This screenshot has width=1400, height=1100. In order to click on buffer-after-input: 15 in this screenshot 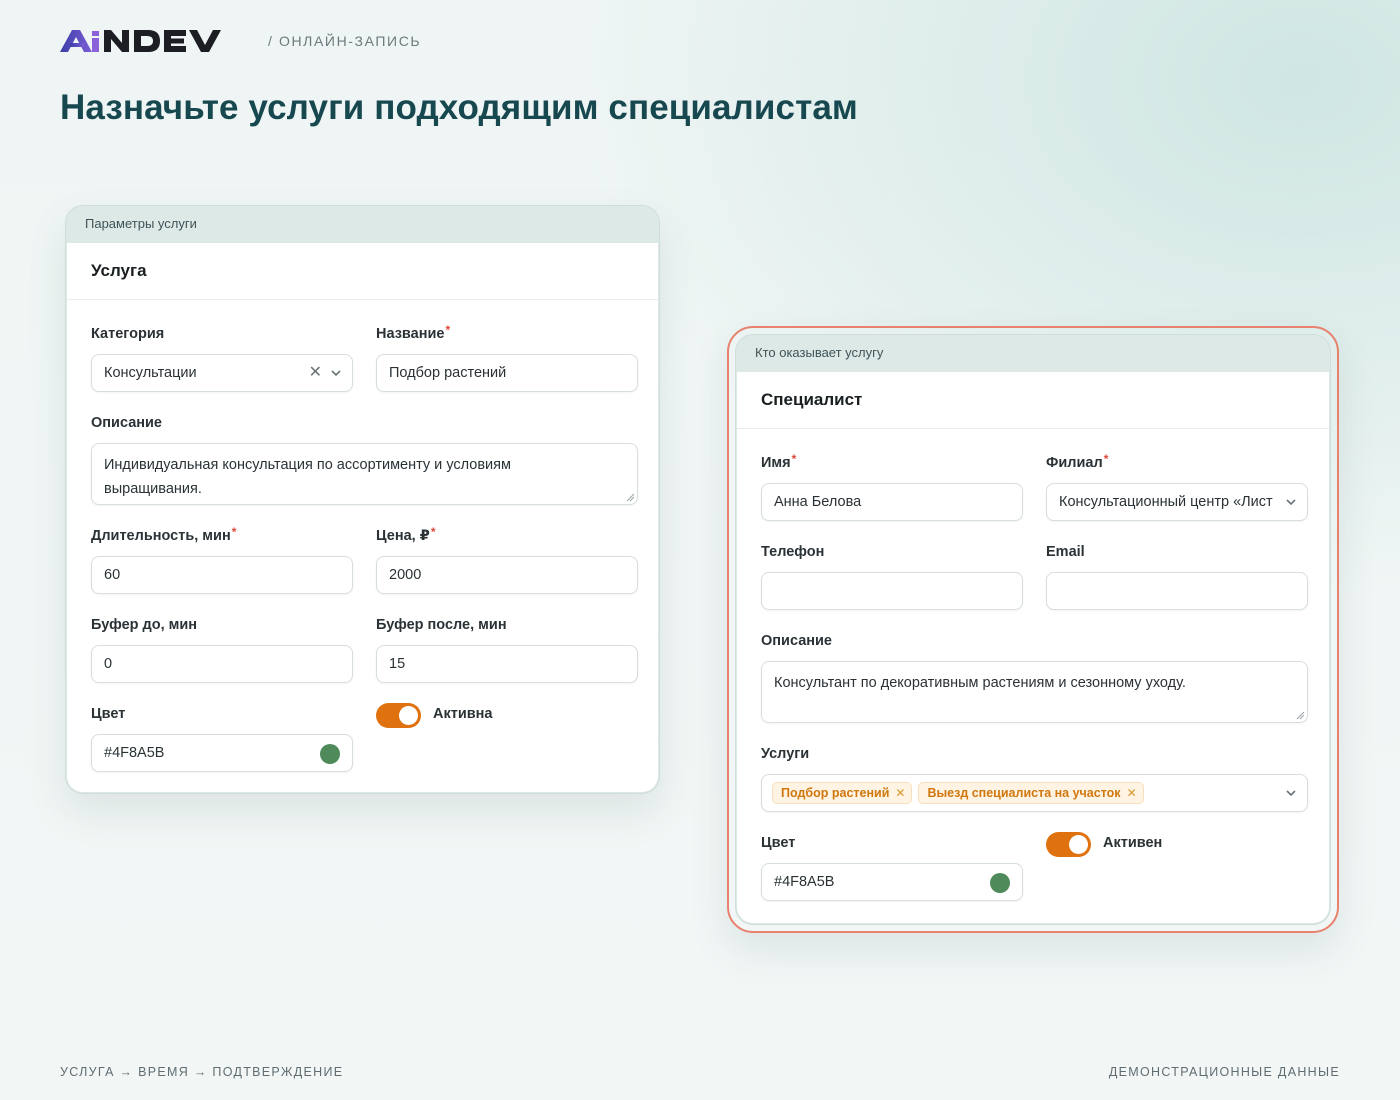, I will do `click(507, 664)`.